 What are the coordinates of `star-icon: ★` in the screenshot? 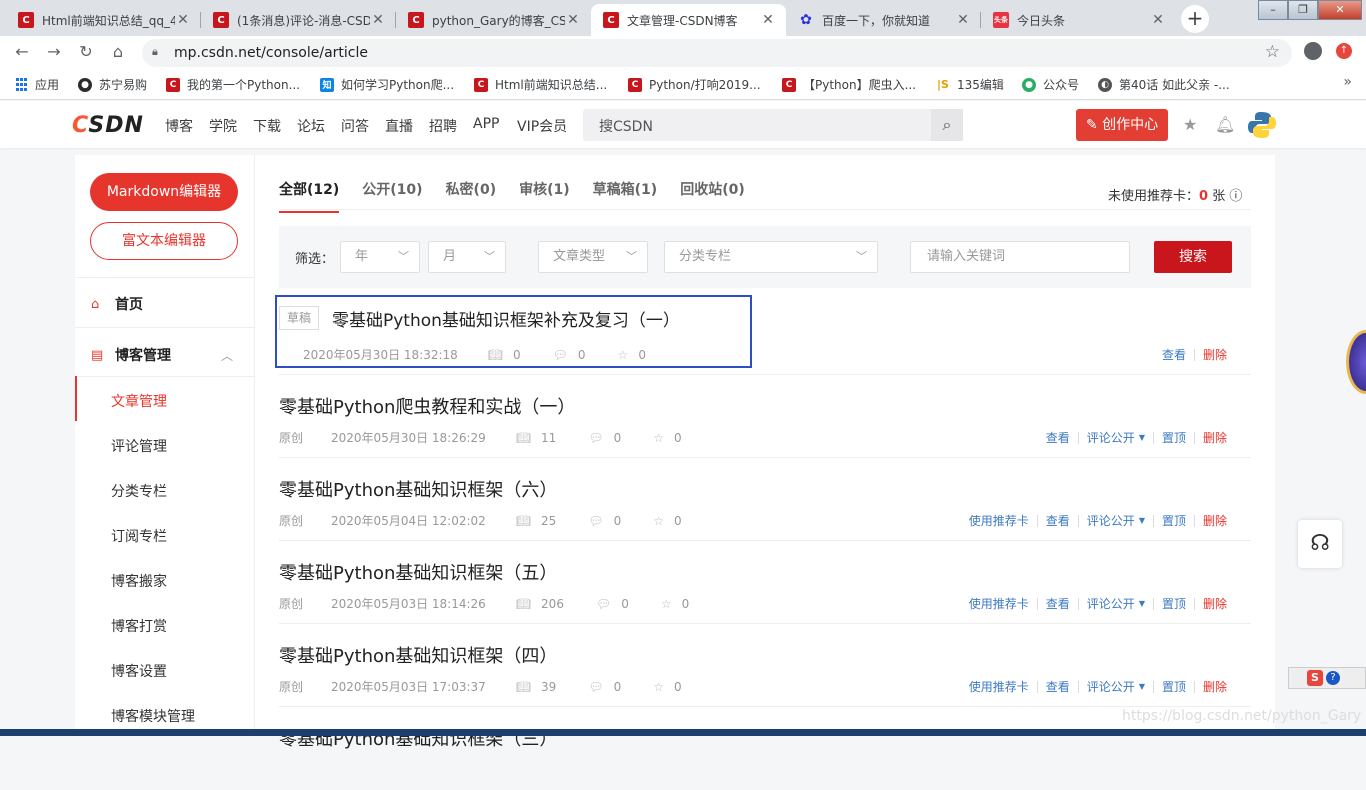 It's located at (1190, 124).